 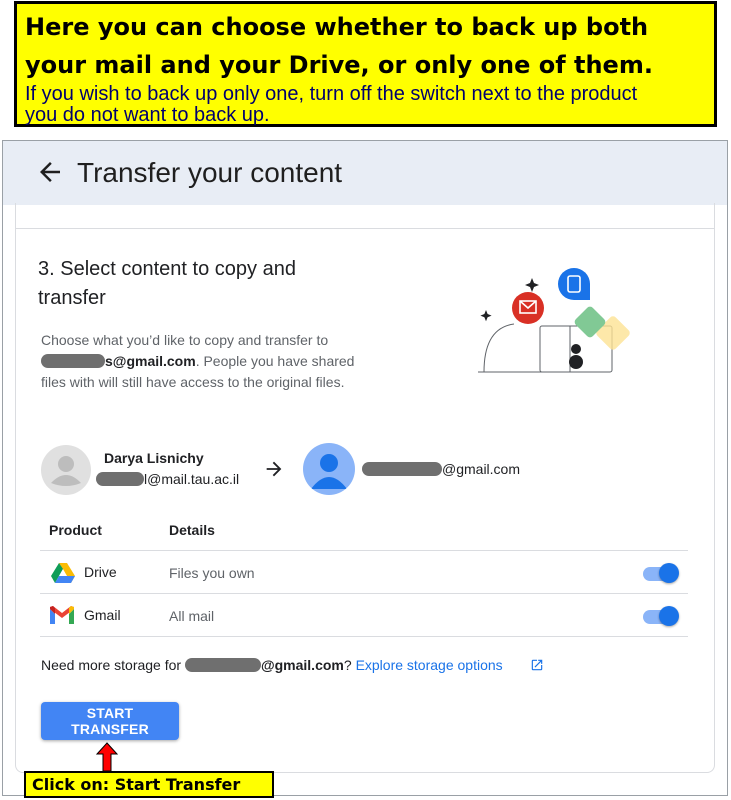 I want to click on destination-avatar, so click(x=329, y=469).